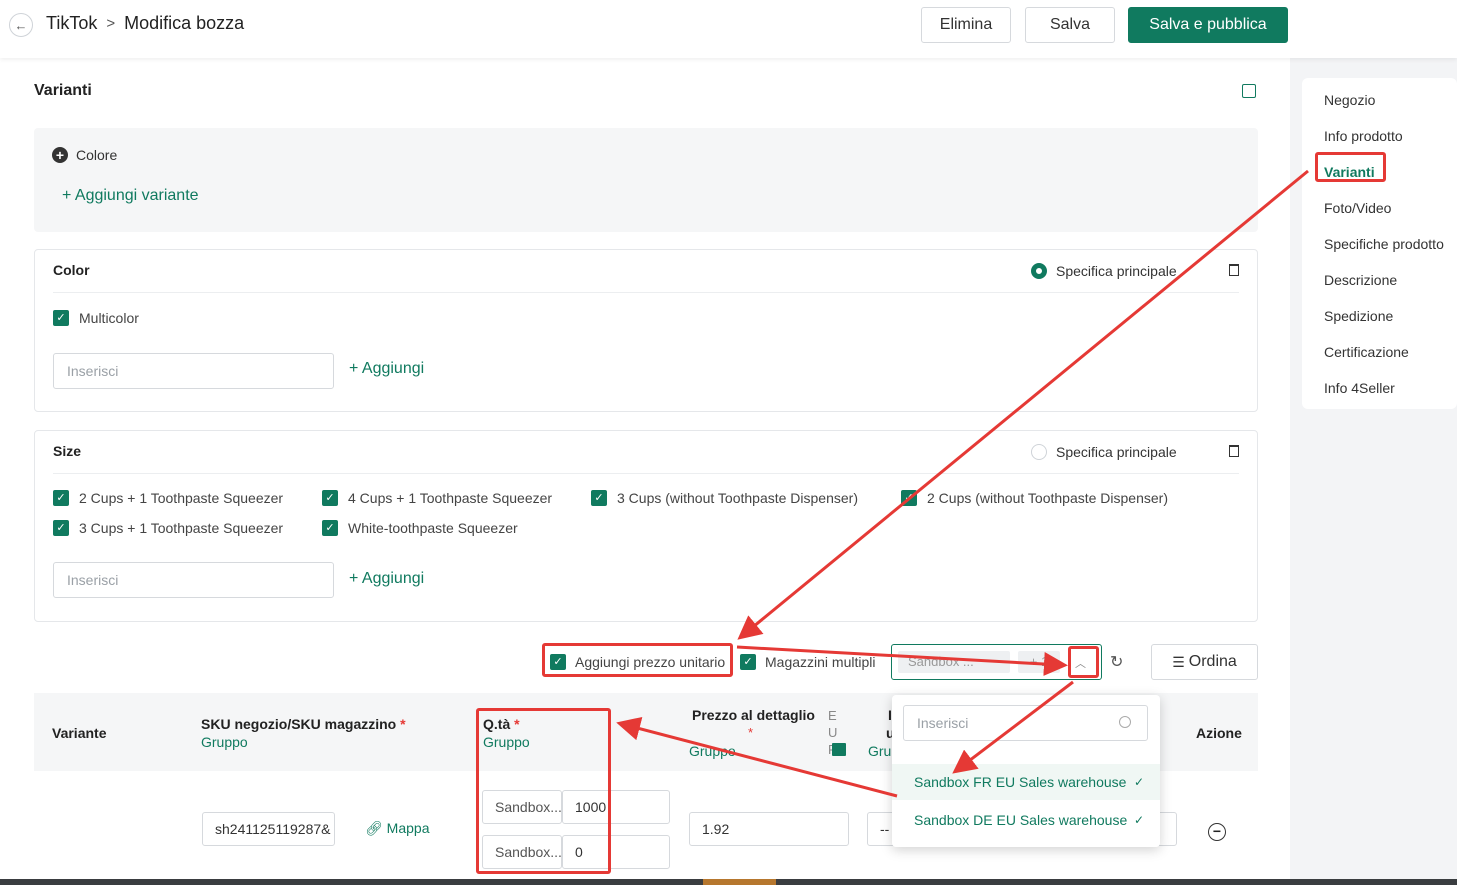 The height and width of the screenshot is (885, 1457). I want to click on add-size-option-link: + Aggiungi, so click(386, 579).